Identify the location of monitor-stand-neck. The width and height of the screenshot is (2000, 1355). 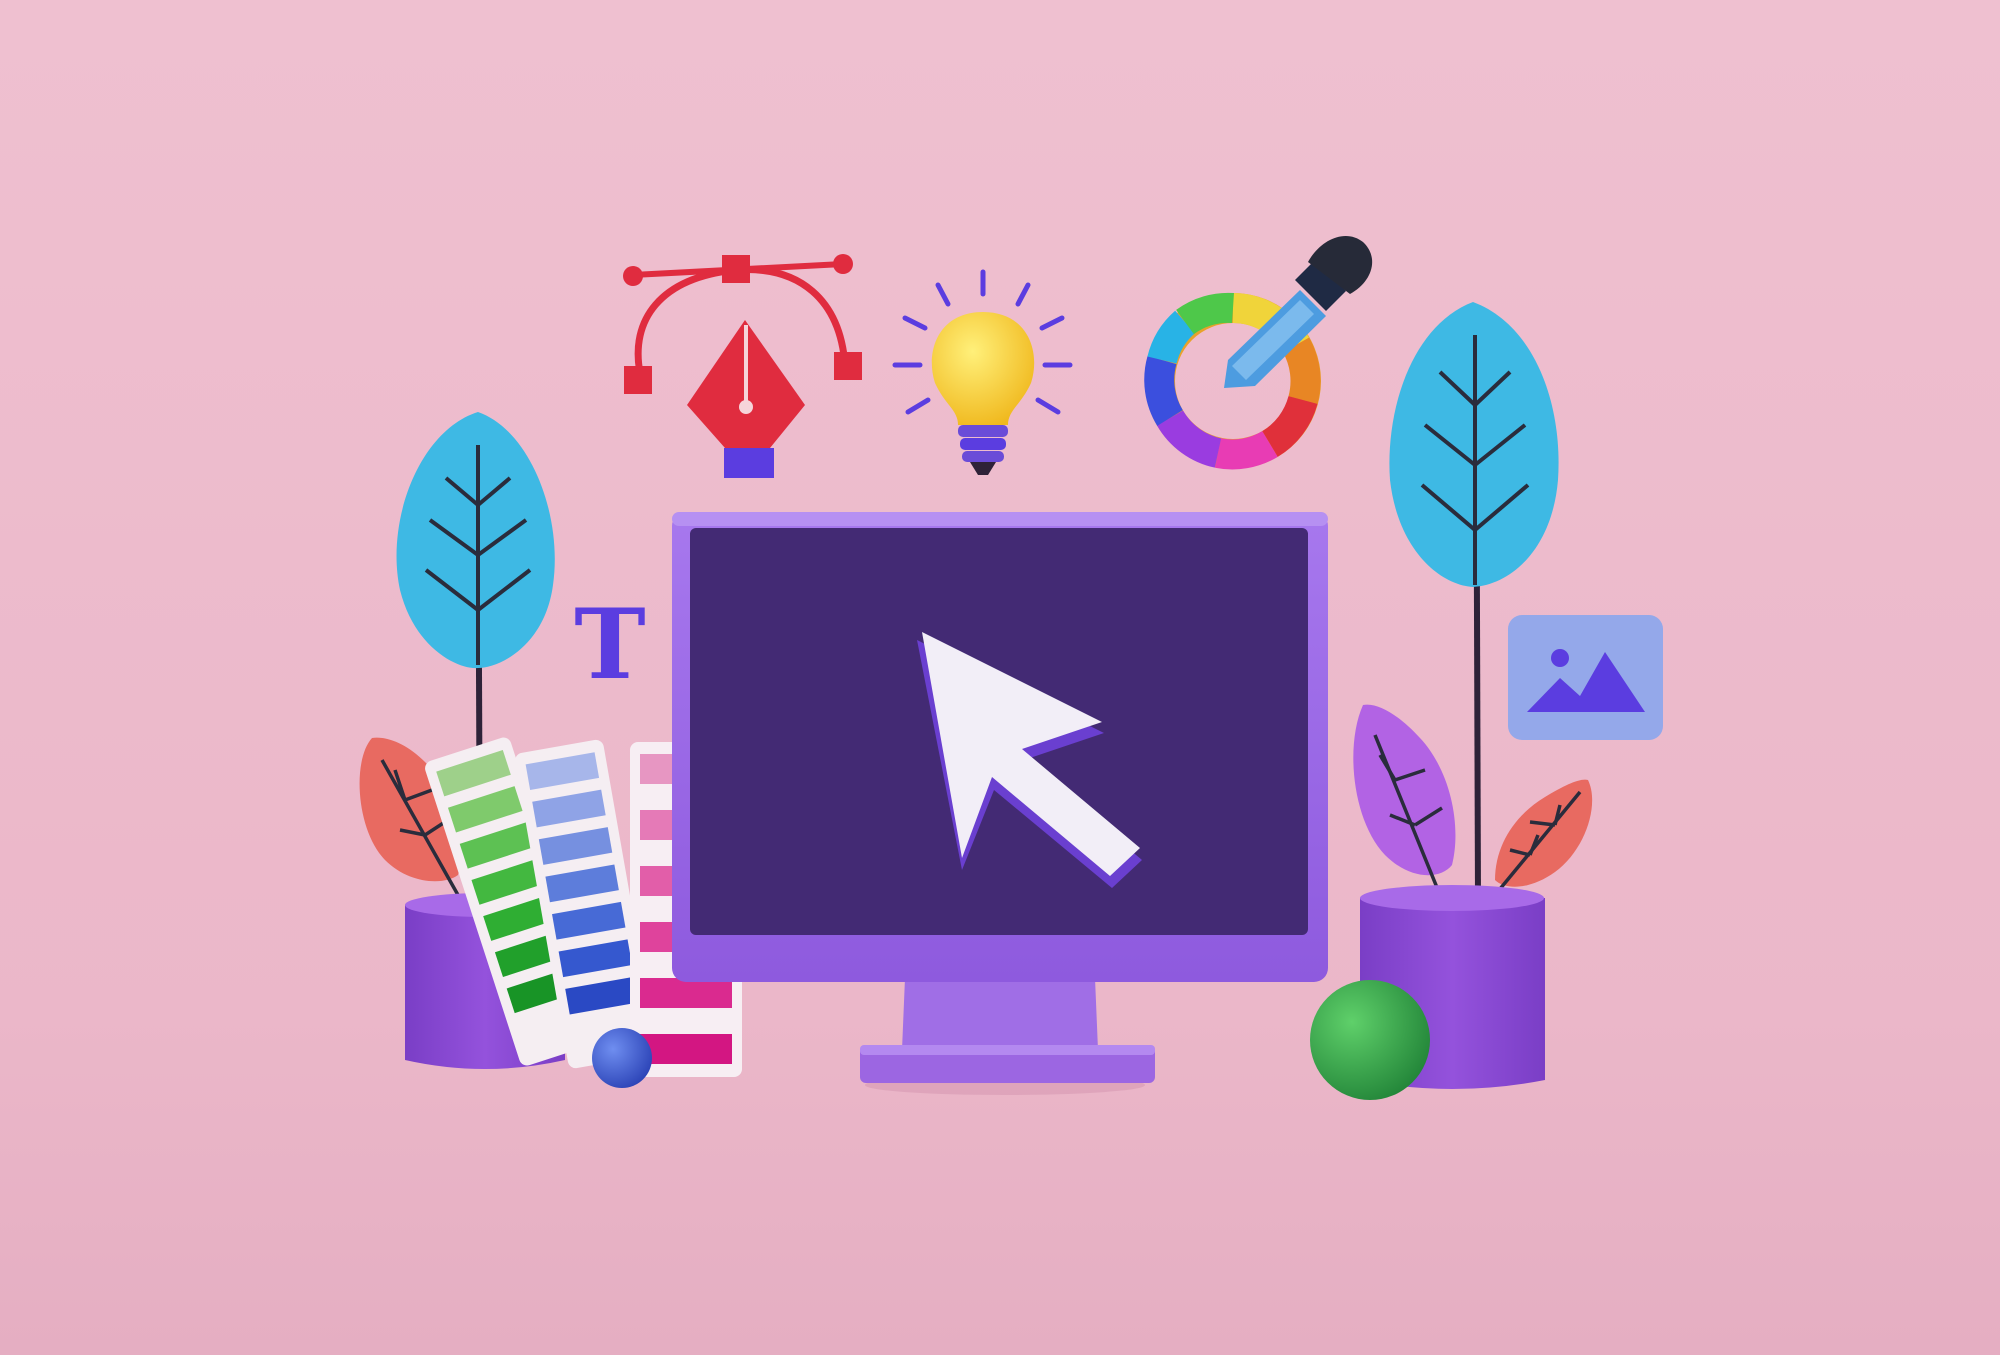
(1000, 1014).